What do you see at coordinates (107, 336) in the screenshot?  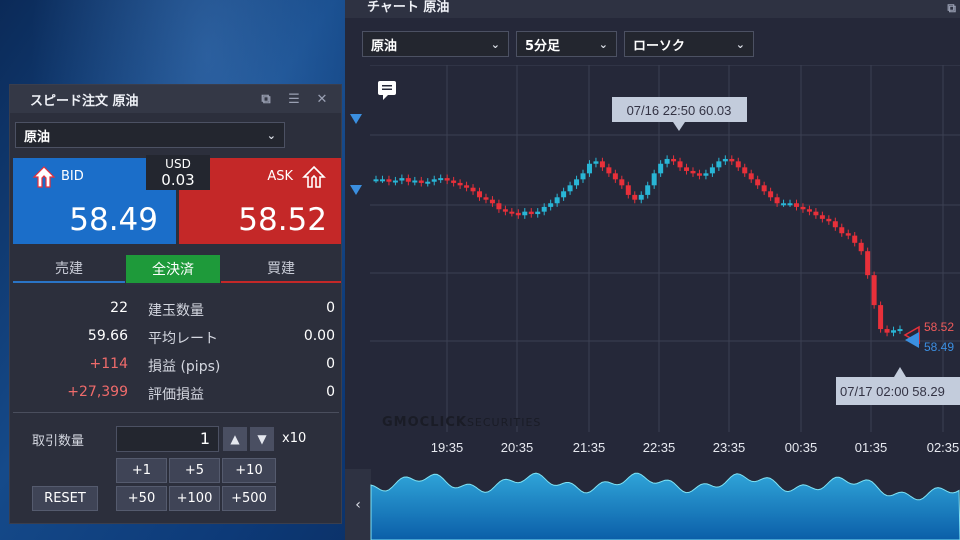 I see `sell-avg-rate: 59.66` at bounding box center [107, 336].